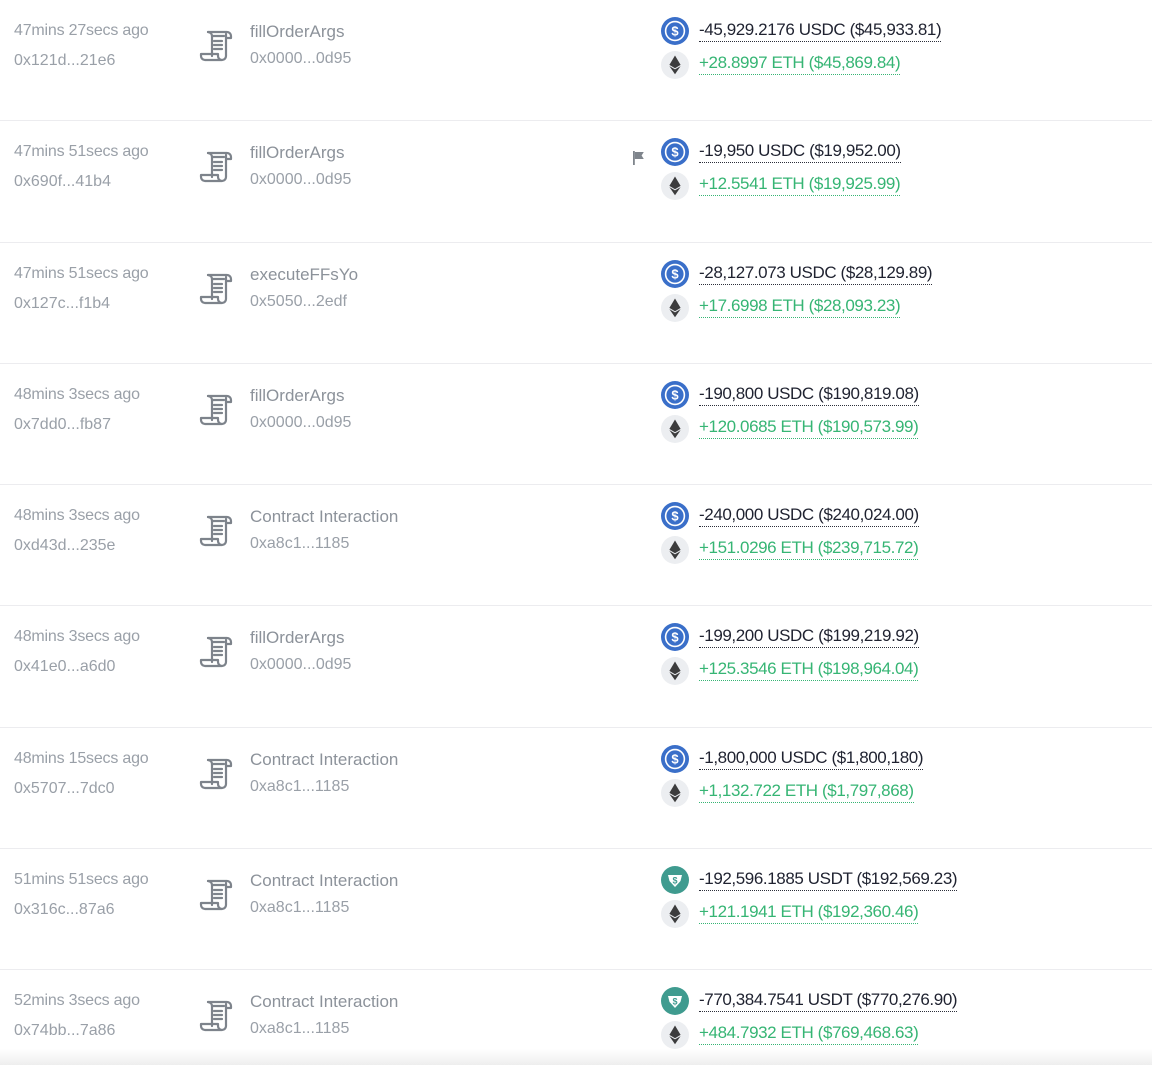 This screenshot has height=1092, width=1152. Describe the element at coordinates (809, 549) in the screenshot. I see `incoming-amount: +151.0296 ETH ($239,715.72)` at that location.